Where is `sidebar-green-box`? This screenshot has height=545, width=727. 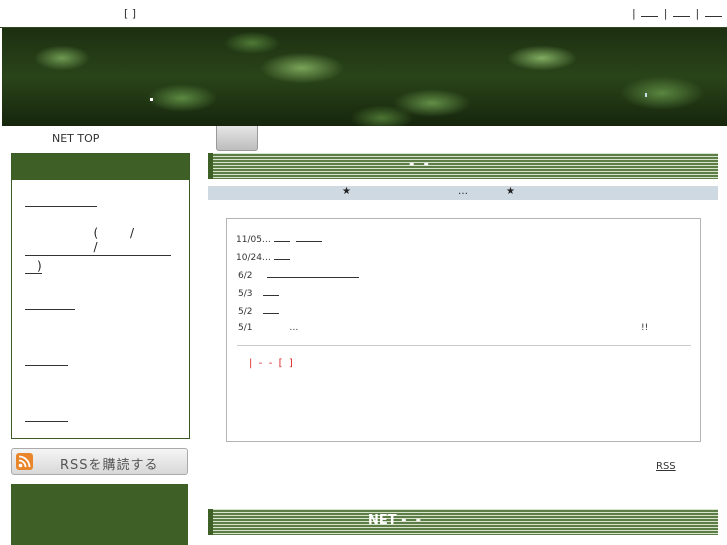
sidebar-green-box is located at coordinates (99, 514).